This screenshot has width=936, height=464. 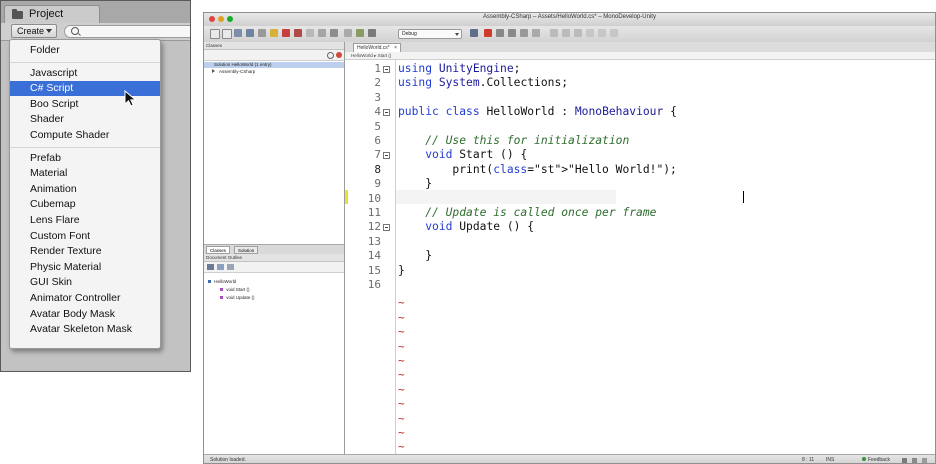 What do you see at coordinates (230, 267) in the screenshot?
I see `outline-filter-icon` at bounding box center [230, 267].